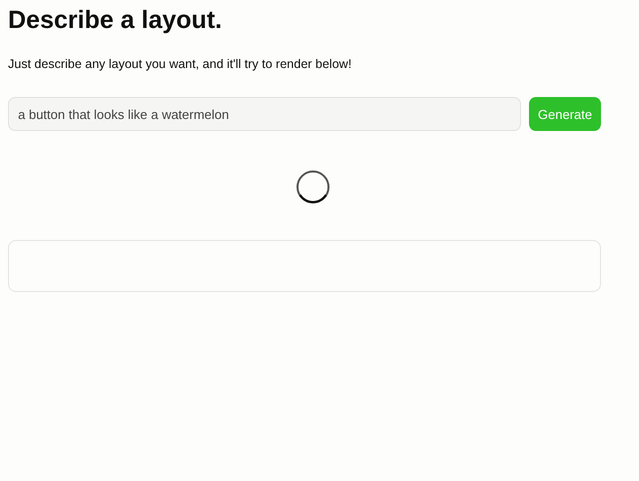 The height and width of the screenshot is (481, 639). I want to click on prompt-input-field: a button that looks like a watermelon, so click(264, 114).